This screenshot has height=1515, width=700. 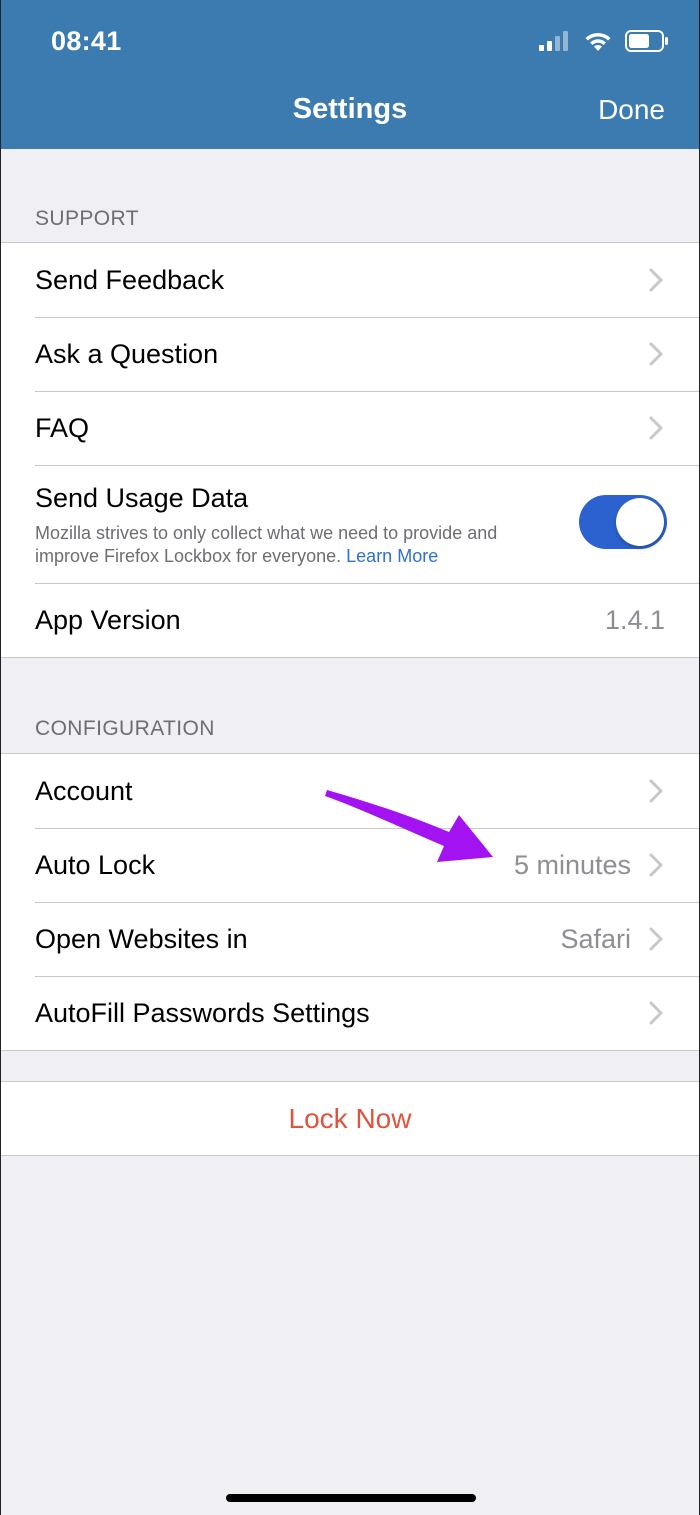 I want to click on app-version-row: App Version 1.4.1, so click(x=350, y=620).